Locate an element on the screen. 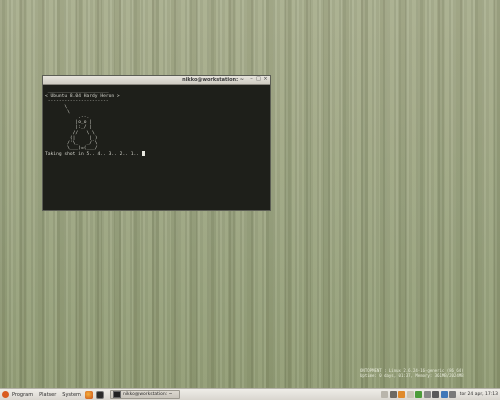  taskbar-button-label: nikko@workstation: ~ is located at coordinates (147, 394).